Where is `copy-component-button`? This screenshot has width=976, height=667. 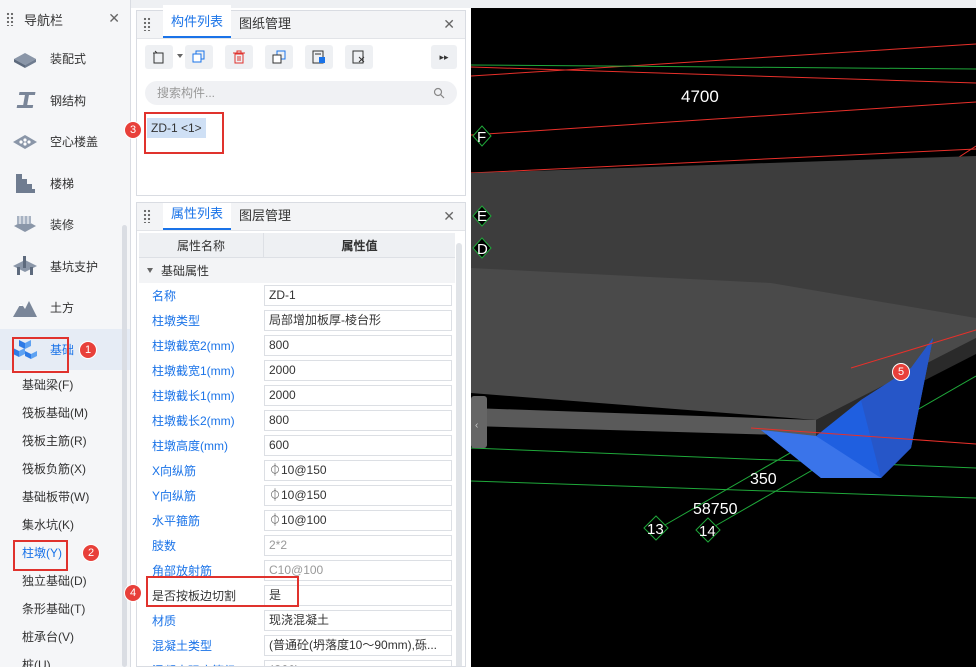
copy-component-button is located at coordinates (199, 57).